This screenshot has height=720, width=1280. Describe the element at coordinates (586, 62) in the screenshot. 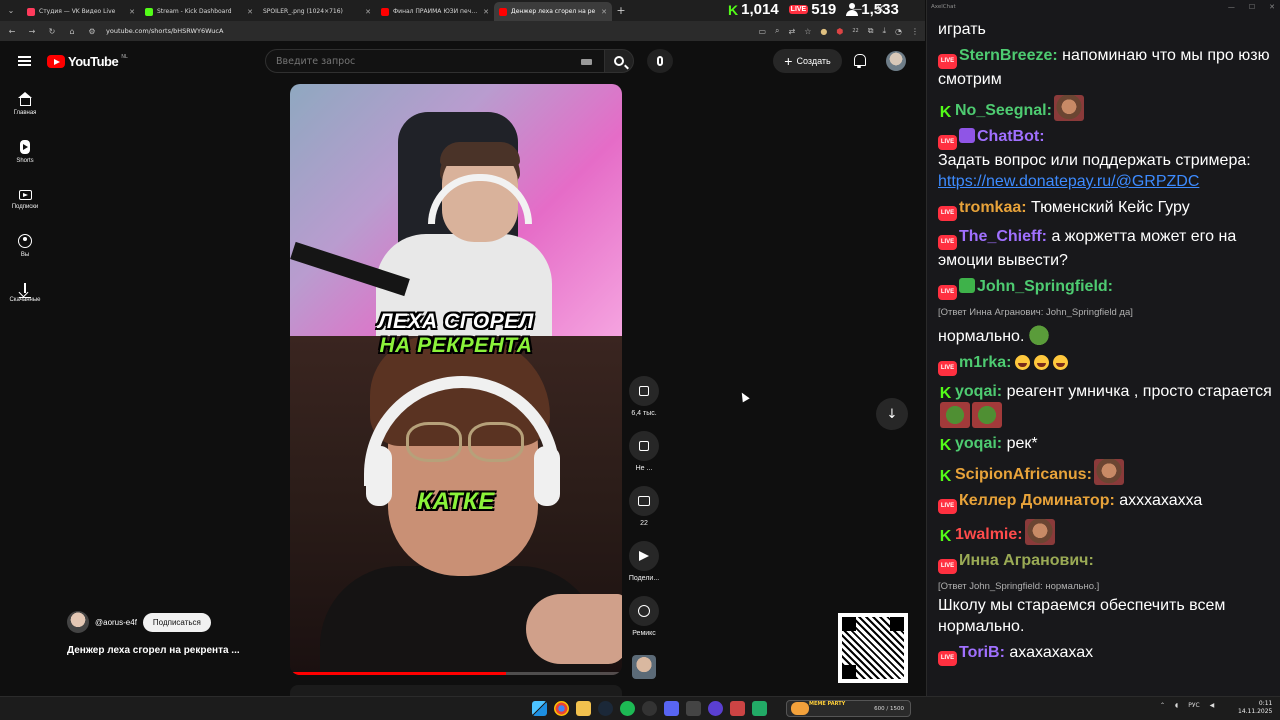

I see `keyboard-icon` at that location.